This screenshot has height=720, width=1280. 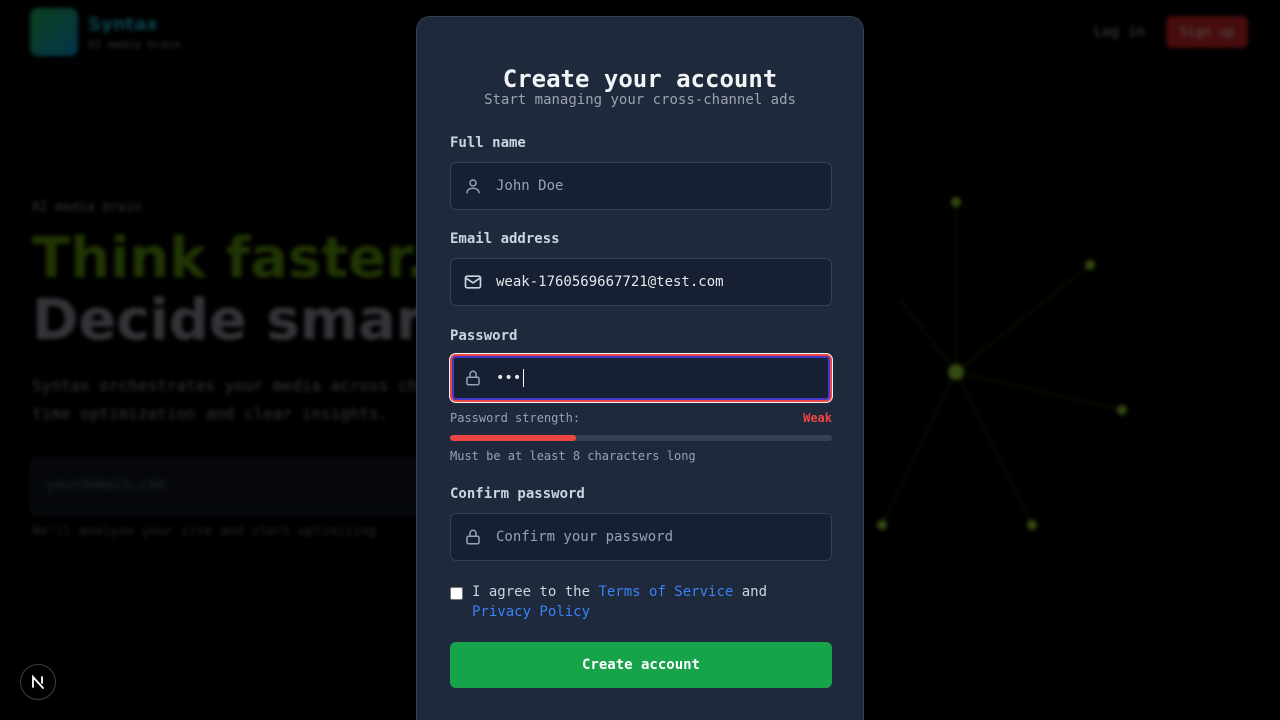 What do you see at coordinates (524, 378) in the screenshot?
I see `text-caret` at bounding box center [524, 378].